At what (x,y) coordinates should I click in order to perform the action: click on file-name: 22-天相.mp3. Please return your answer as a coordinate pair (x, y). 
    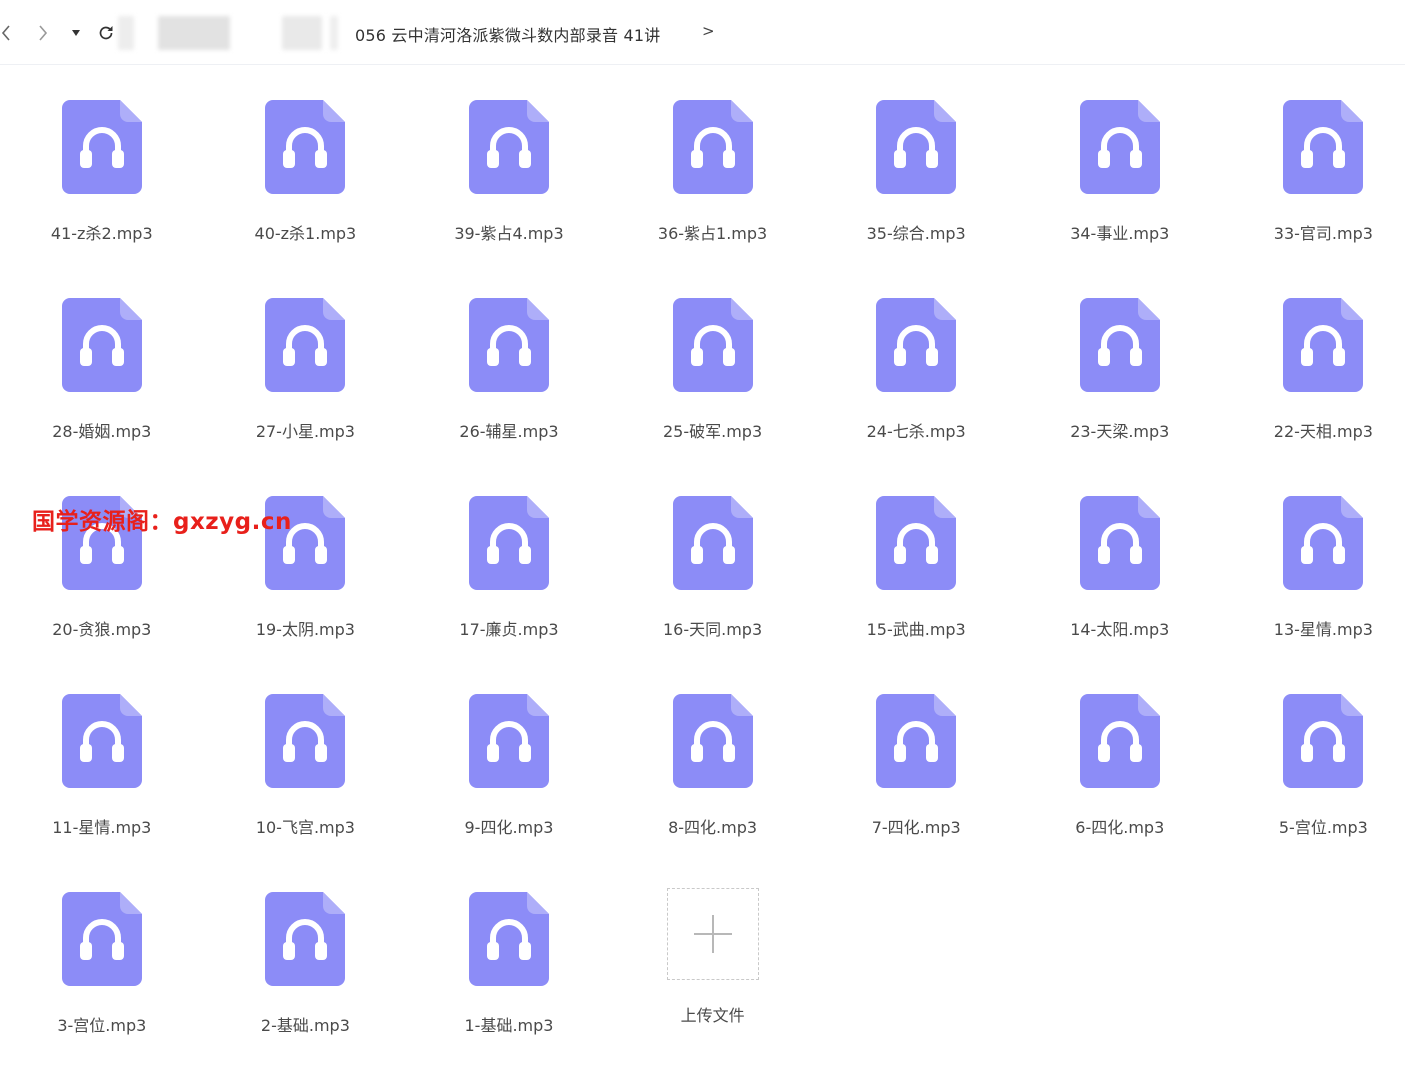
    Looking at the image, I should click on (1323, 431).